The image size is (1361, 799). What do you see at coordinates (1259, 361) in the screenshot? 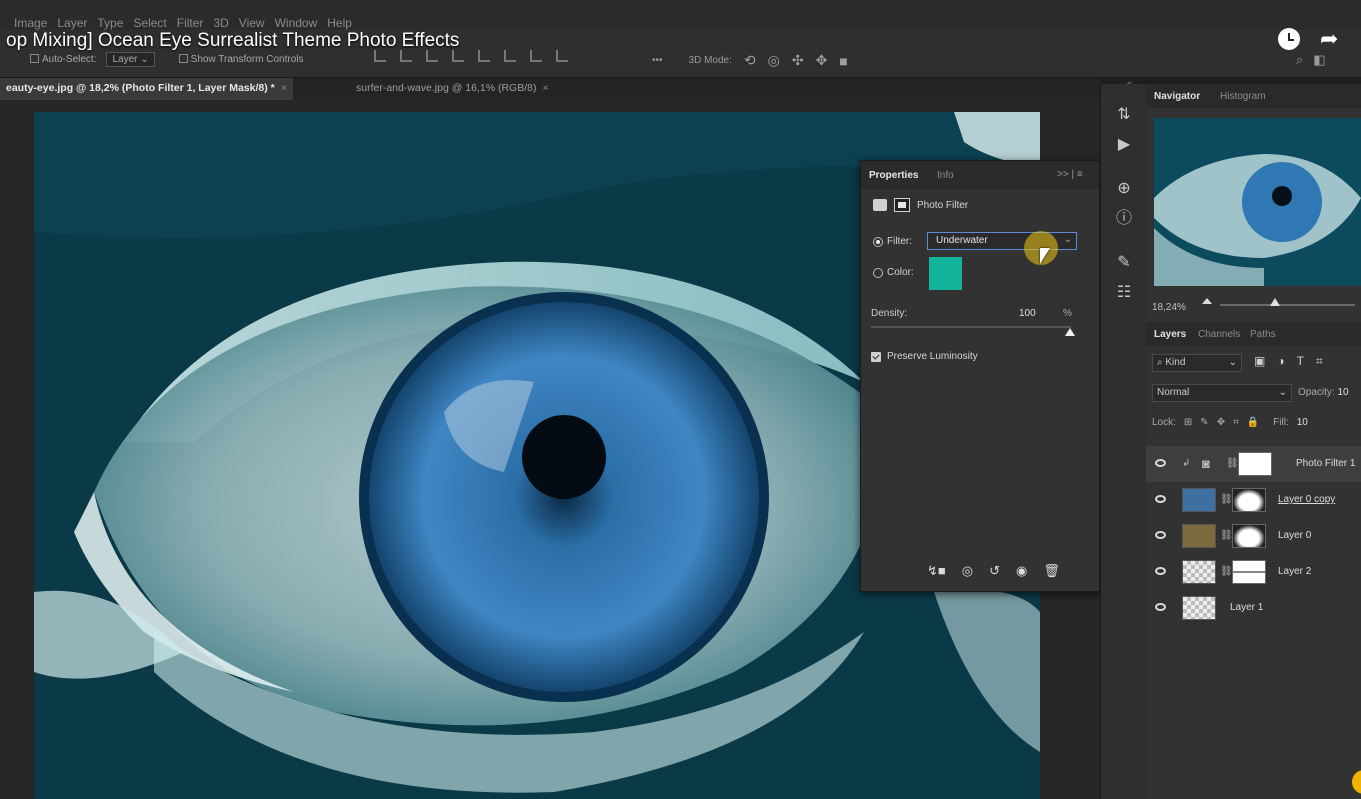
I see `image-filter-icon: ▣` at bounding box center [1259, 361].